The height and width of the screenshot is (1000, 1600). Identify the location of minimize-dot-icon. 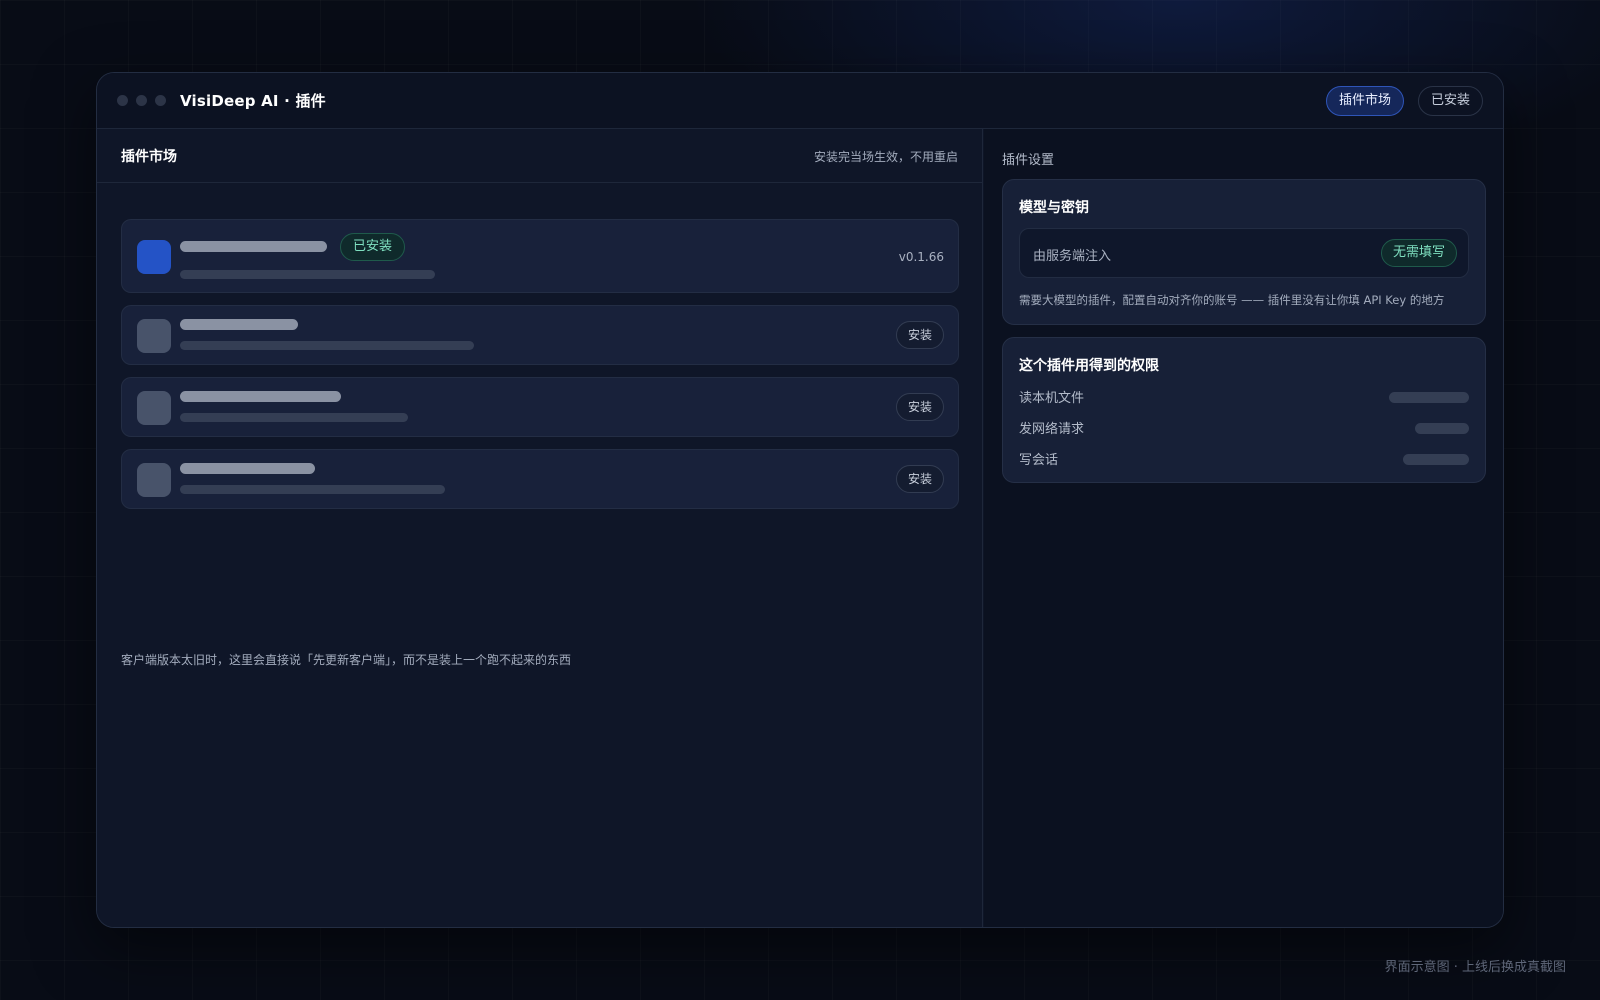
(141, 100).